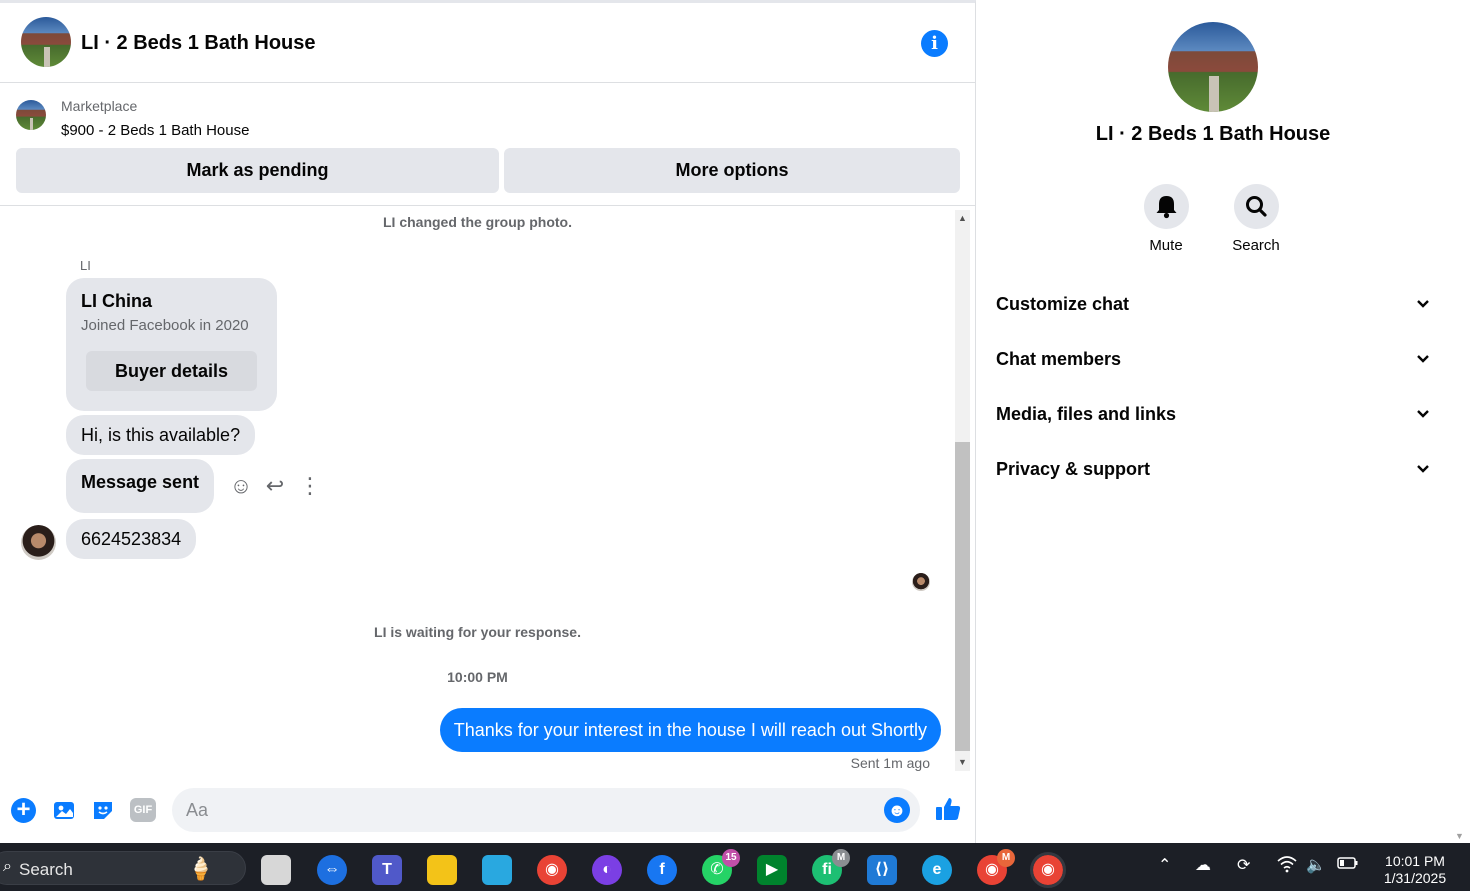 This screenshot has width=1470, height=891. I want to click on section-chat-members: Chat members, so click(1213, 359).